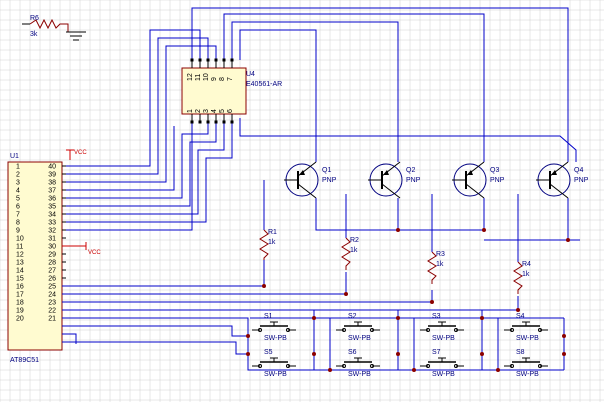 The image size is (604, 402). Describe the element at coordinates (20, 311) in the screenshot. I see `u1-left-pin-number: 19` at that location.